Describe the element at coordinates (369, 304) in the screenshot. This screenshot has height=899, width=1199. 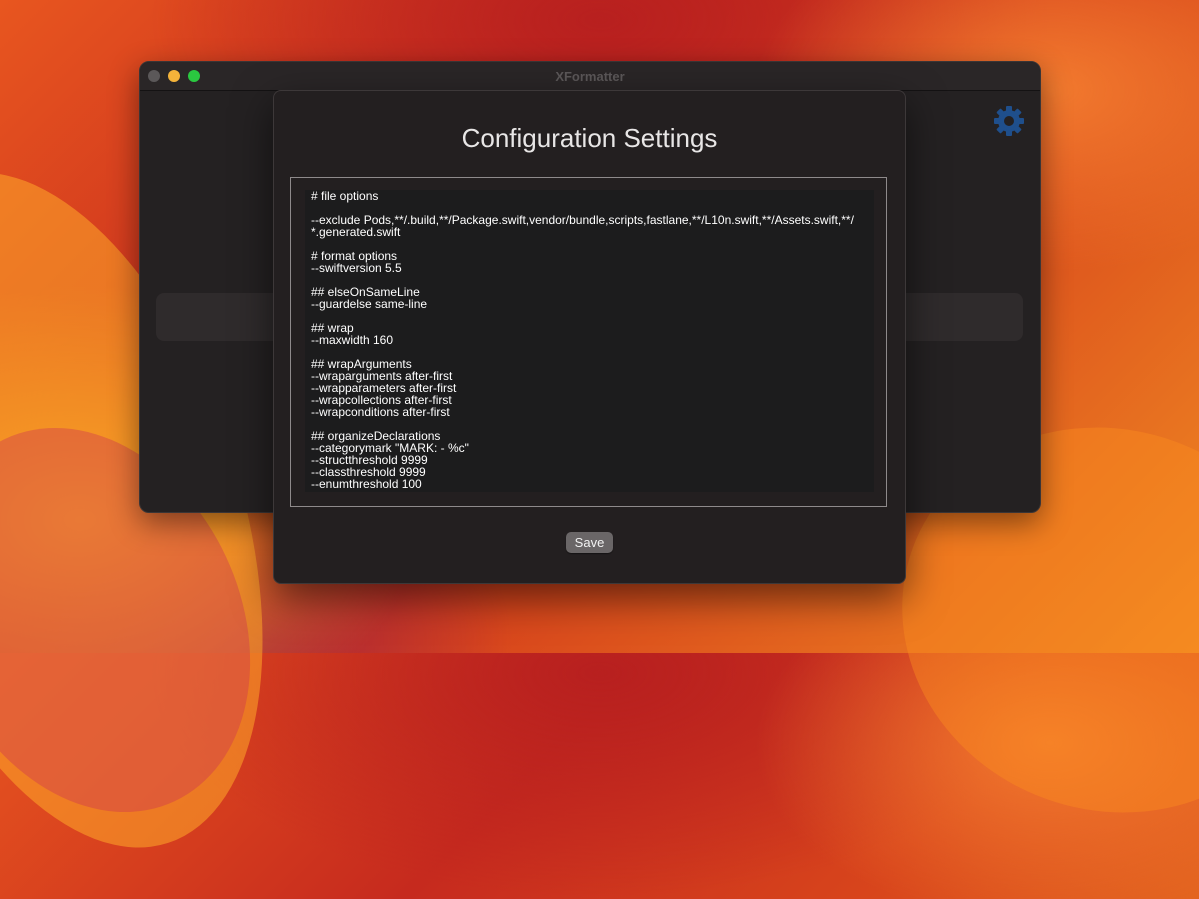
I see `editor-line: --guardelse same-line` at that location.